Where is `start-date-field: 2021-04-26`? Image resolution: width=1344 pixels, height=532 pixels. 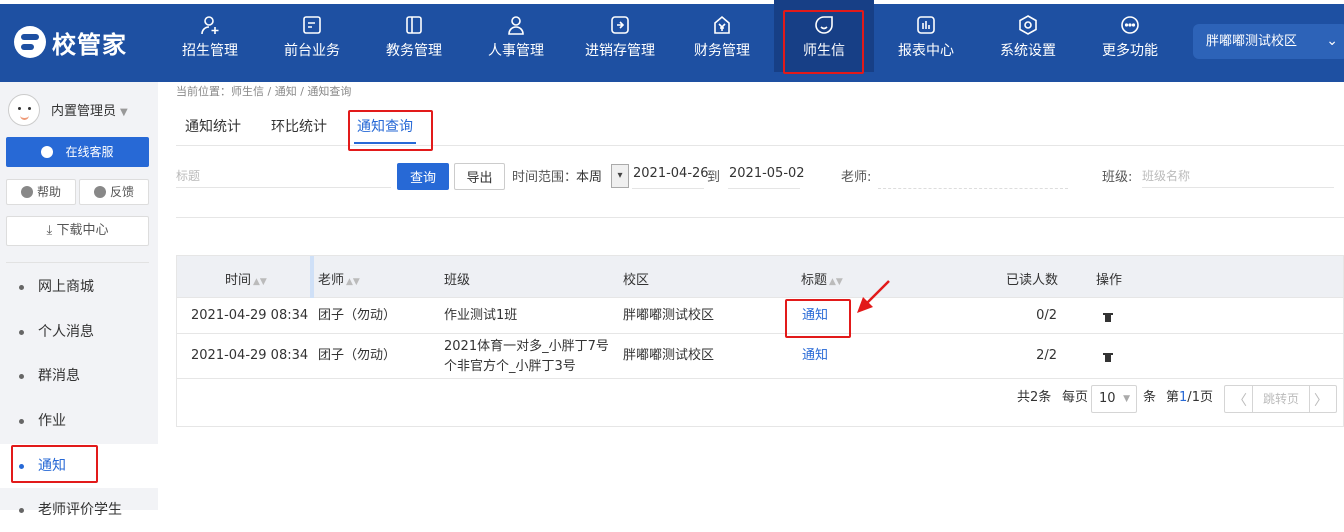
start-date-field: 2021-04-26 is located at coordinates (671, 173).